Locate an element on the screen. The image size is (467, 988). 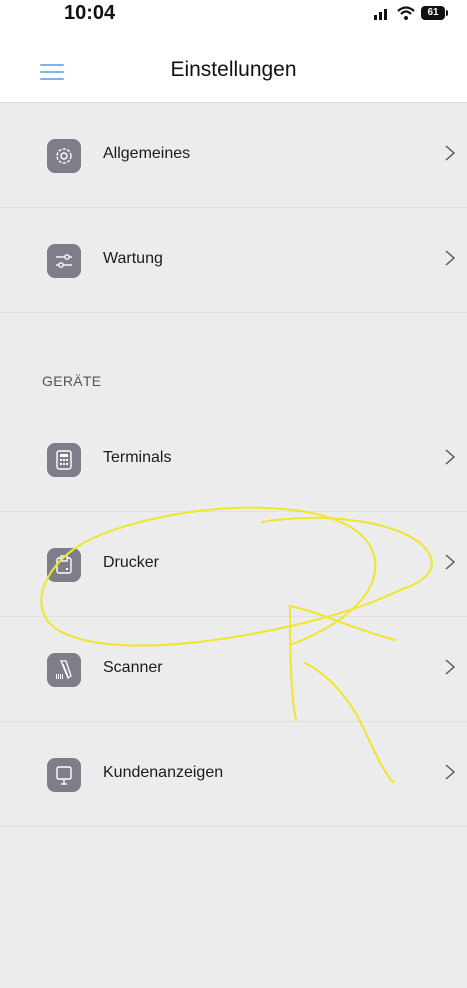
nav-bar: Einstellungen is located at coordinates (233, 73).